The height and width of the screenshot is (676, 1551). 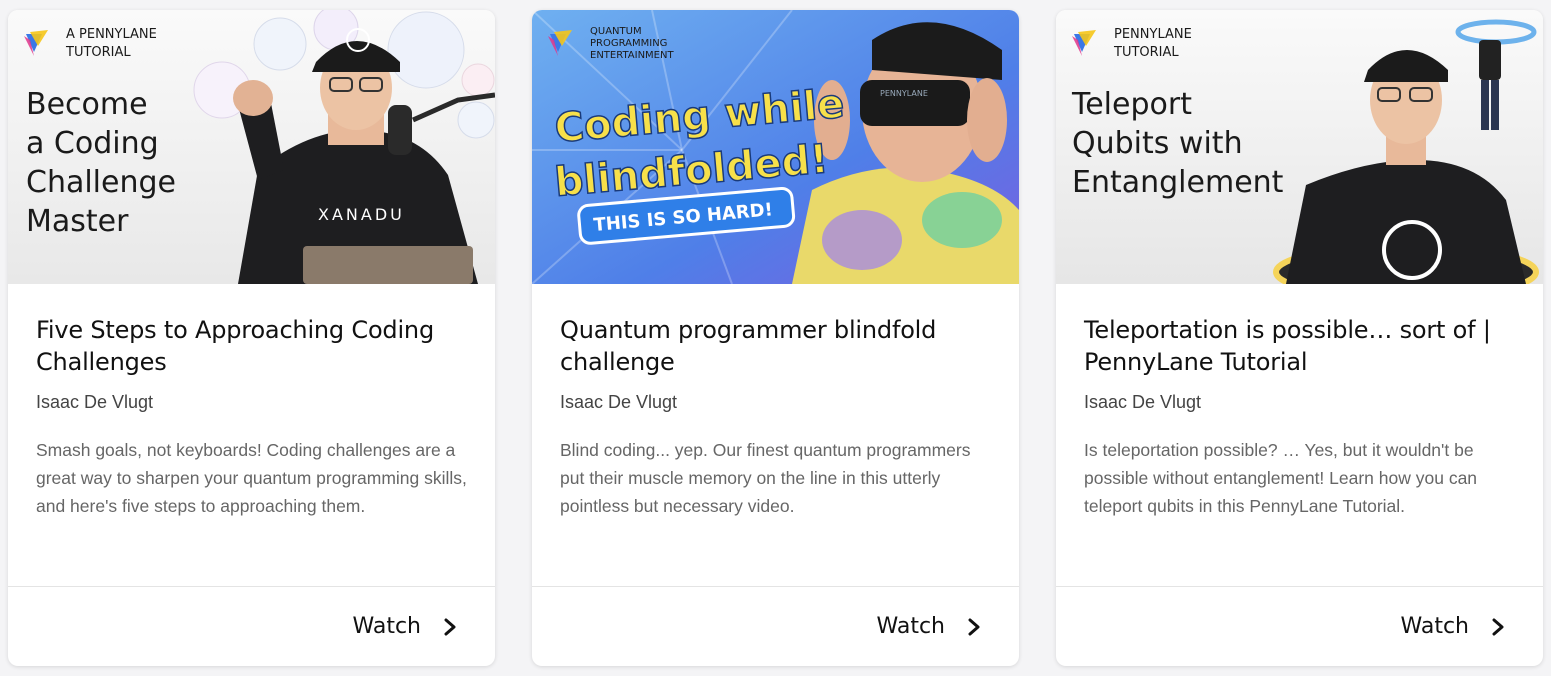 What do you see at coordinates (111, 34) in the screenshot?
I see `thumbnail-brand-line1: A PENNYLANE` at bounding box center [111, 34].